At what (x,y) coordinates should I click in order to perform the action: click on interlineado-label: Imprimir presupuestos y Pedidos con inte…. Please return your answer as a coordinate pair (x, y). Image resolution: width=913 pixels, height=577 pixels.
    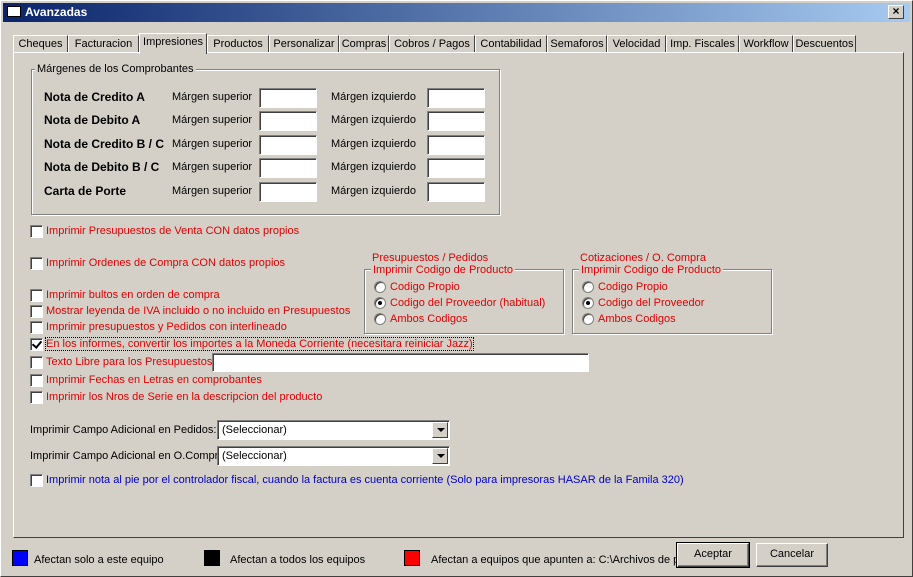
    Looking at the image, I should click on (166, 327).